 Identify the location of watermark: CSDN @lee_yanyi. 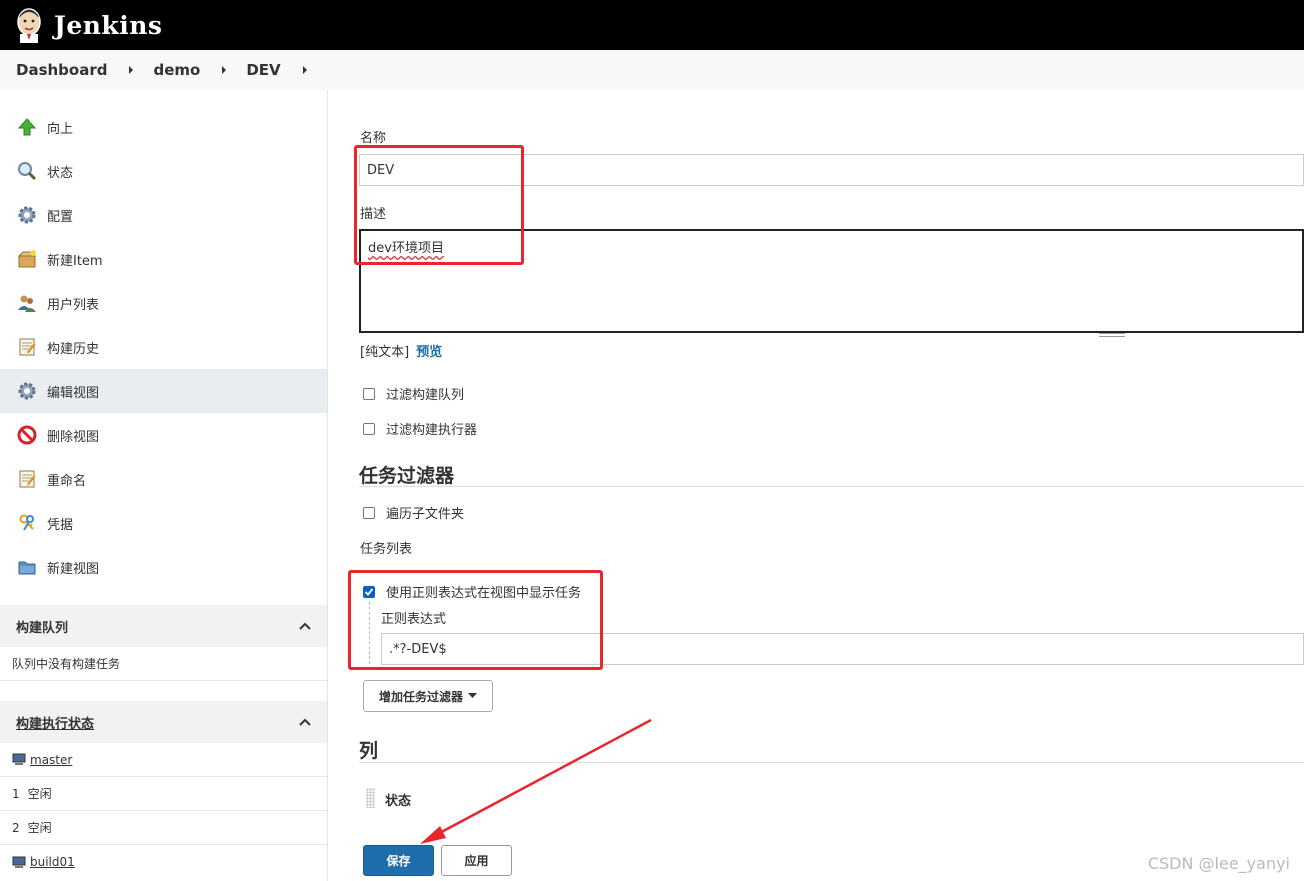
(1218, 863).